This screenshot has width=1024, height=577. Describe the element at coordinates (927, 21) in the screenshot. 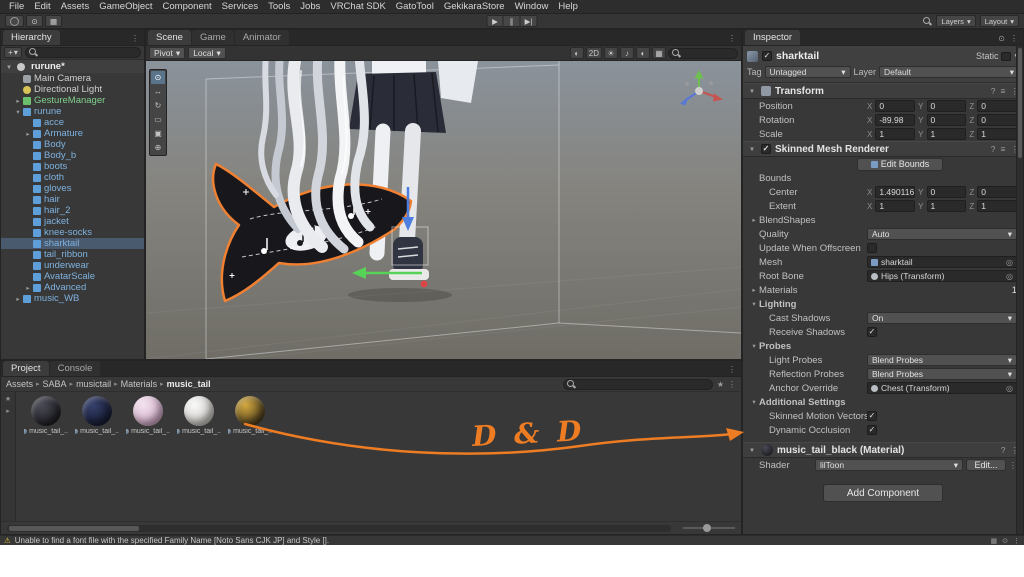

I see `search-icon` at that location.